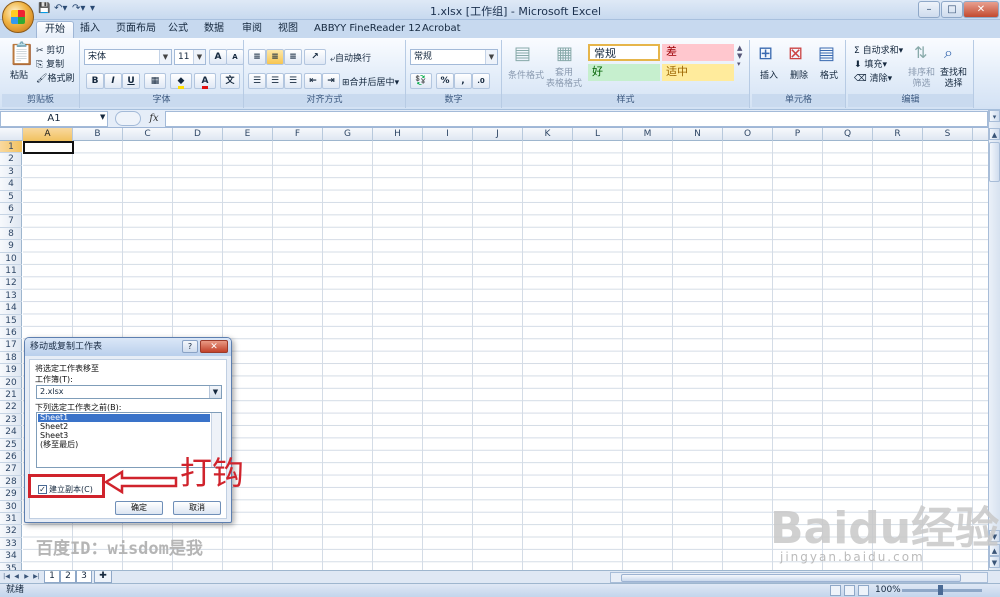 This screenshot has width=1000, height=597. I want to click on column-header: P, so click(798, 134).